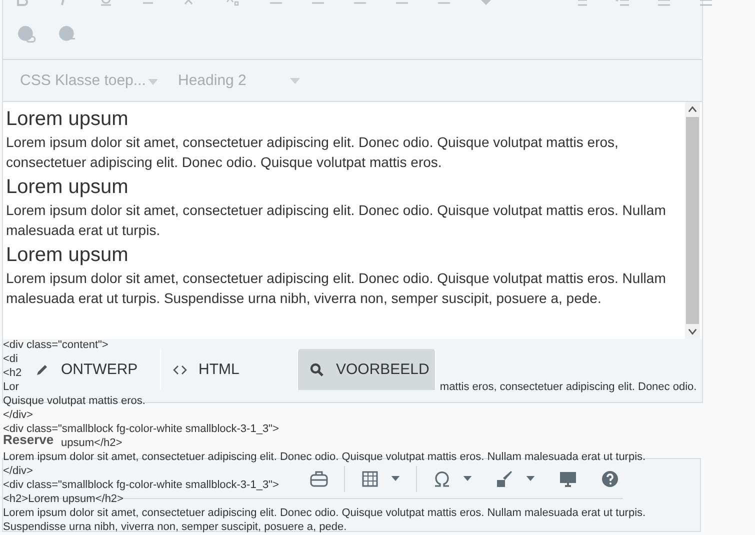 This screenshot has width=755, height=535. Describe the element at coordinates (568, 479) in the screenshot. I see `monitor-icon` at that location.